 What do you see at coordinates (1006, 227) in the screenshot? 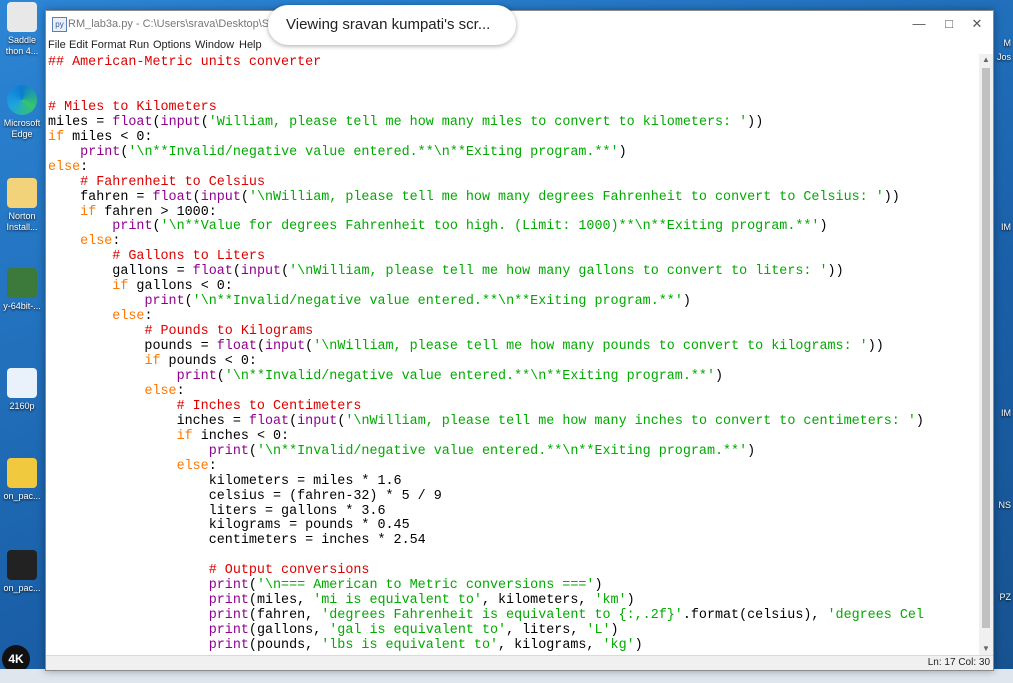
I see `desktop-right-label: IM` at bounding box center [1006, 227].